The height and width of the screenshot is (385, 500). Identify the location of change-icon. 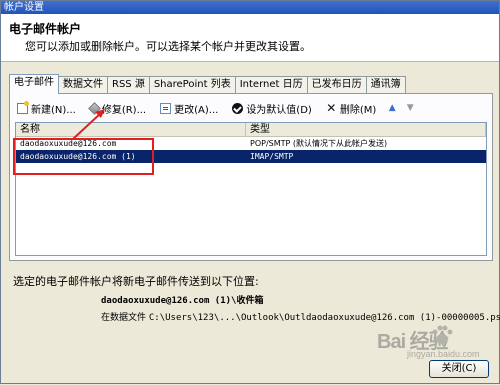
(166, 108).